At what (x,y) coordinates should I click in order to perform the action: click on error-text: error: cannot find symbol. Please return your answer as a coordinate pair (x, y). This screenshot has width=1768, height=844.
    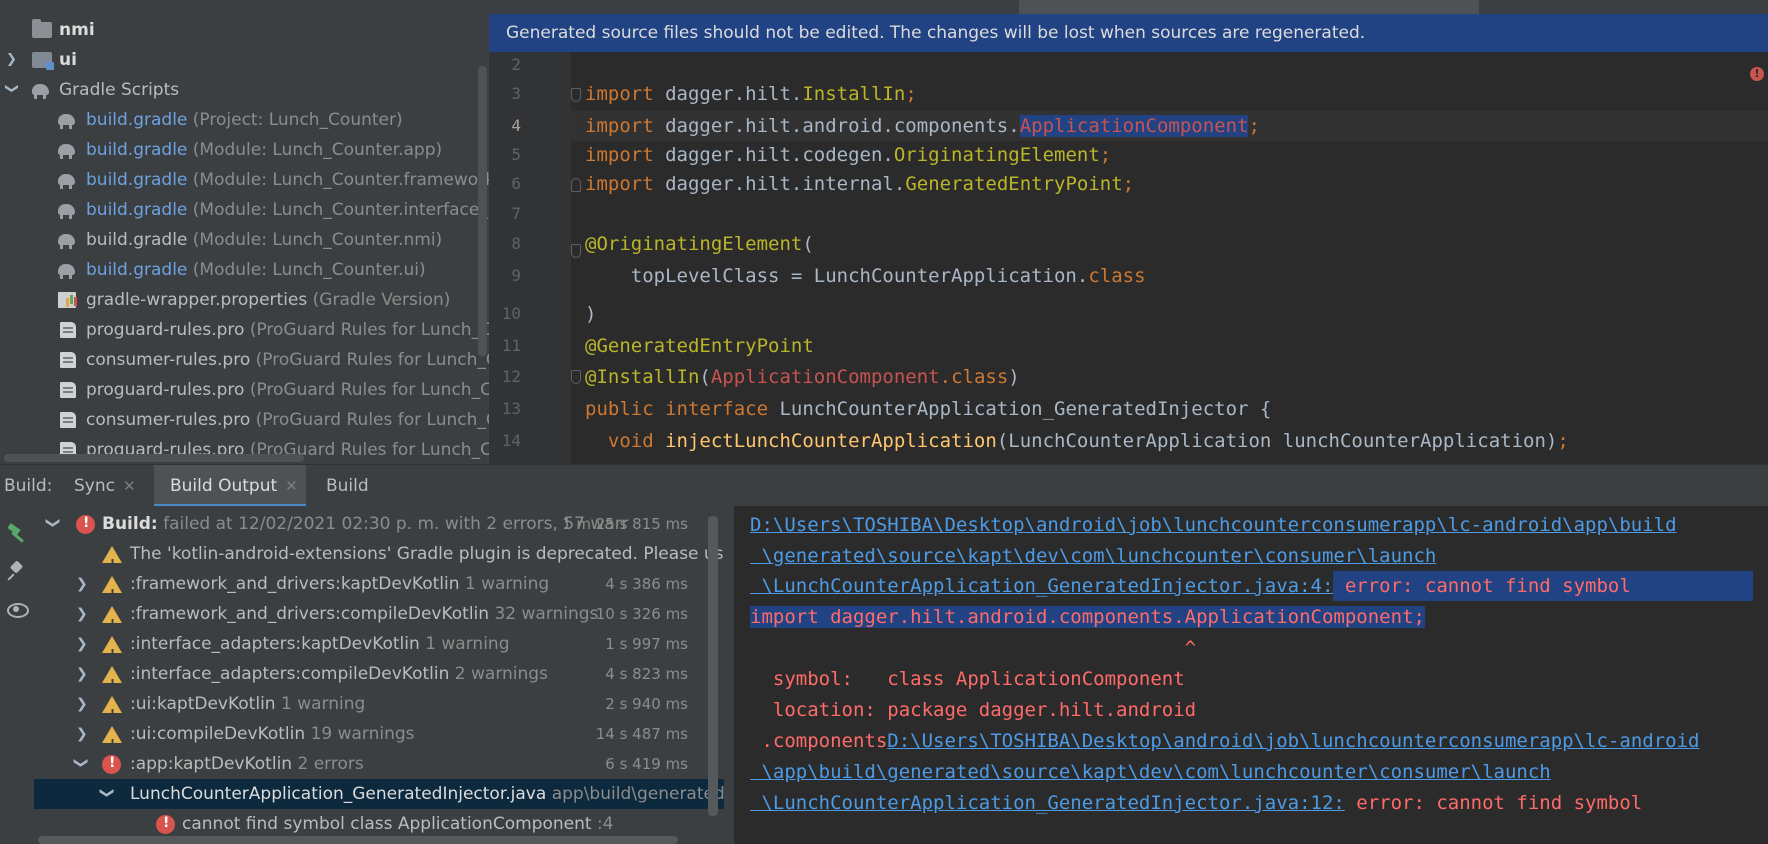
    Looking at the image, I should click on (1543, 586).